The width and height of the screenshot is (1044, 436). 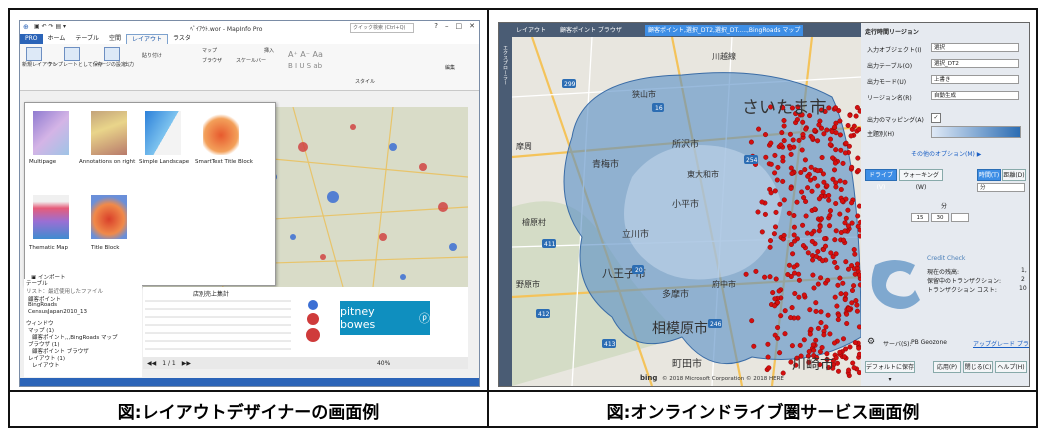 What do you see at coordinates (115, 39) in the screenshot?
I see `tab-spatial: 空間` at bounding box center [115, 39].